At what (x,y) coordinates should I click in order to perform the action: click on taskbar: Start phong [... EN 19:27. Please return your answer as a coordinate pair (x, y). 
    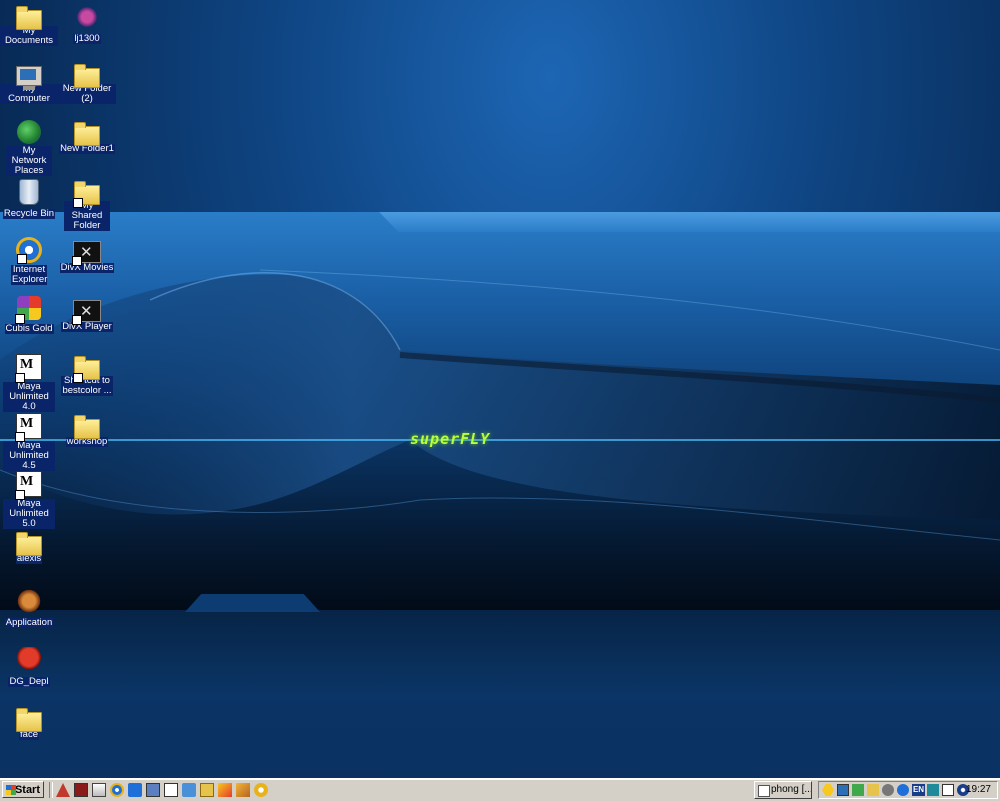
    Looking at the image, I should click on (500, 789).